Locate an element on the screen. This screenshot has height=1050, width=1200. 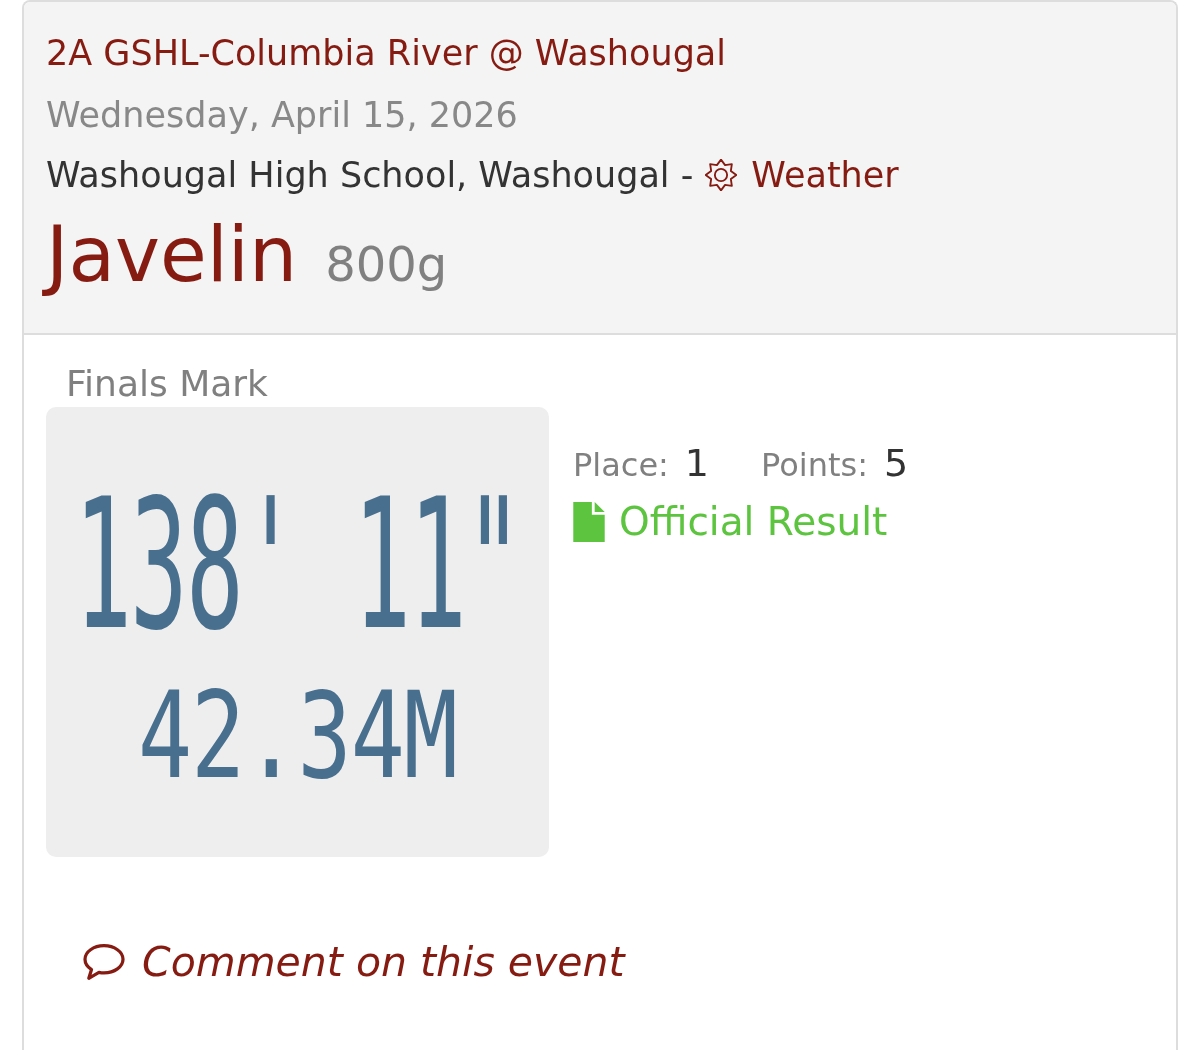
place-value: 1 is located at coordinates (697, 463).